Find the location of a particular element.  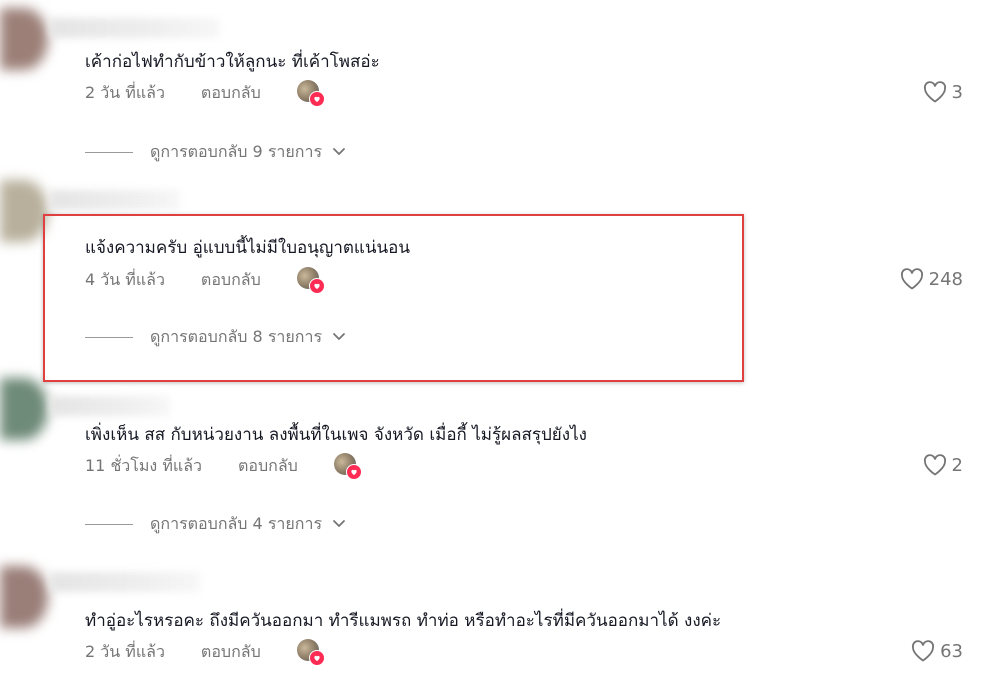

view-replies-button: ดูการตอบกลับ 4 รายการ is located at coordinates (215, 524).